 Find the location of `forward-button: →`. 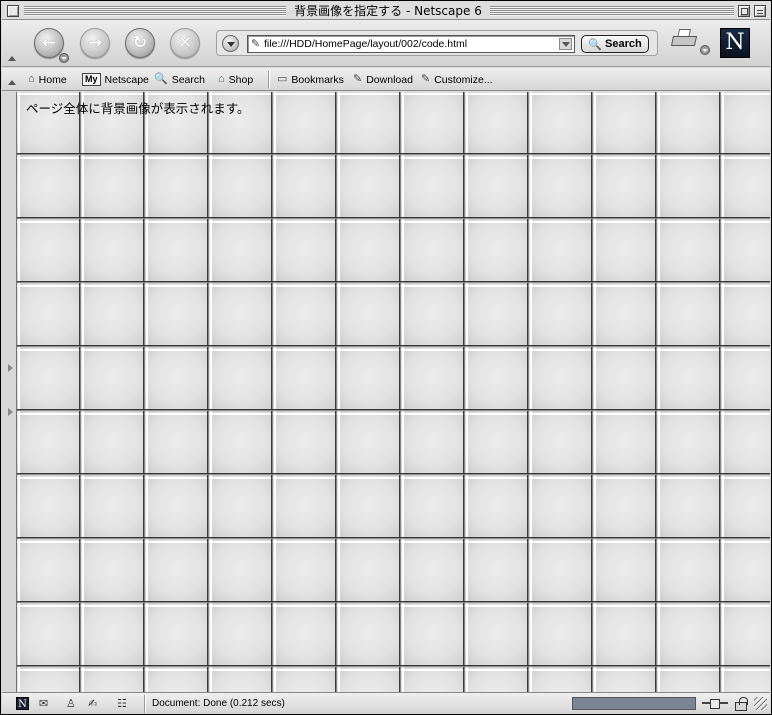

forward-button: → is located at coordinates (95, 43).